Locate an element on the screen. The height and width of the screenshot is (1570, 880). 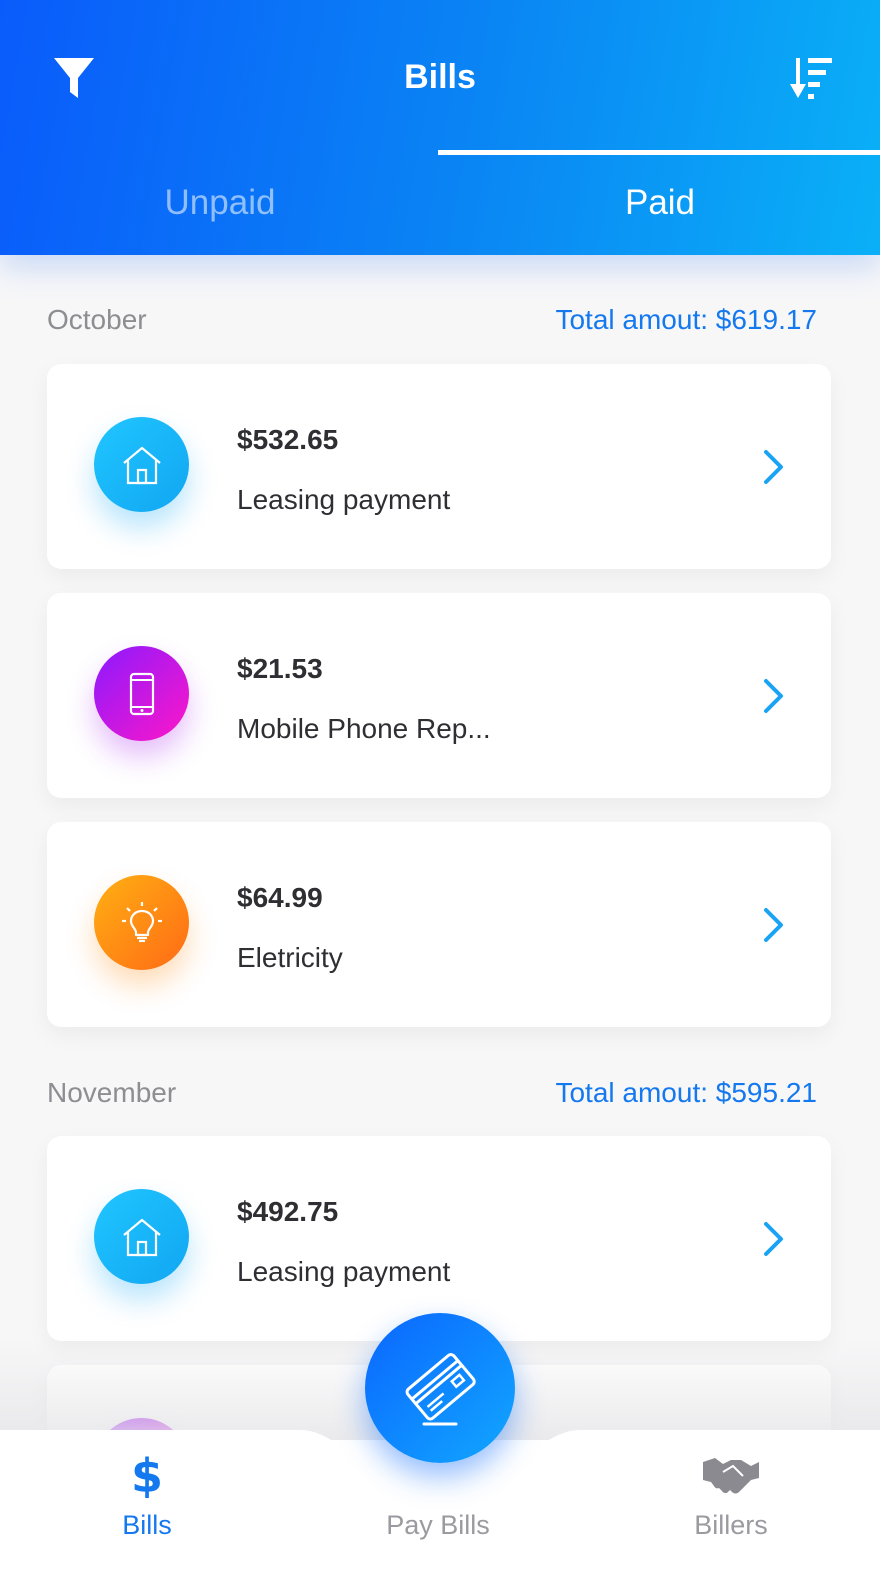
credit-card-icon is located at coordinates (440, 1389).